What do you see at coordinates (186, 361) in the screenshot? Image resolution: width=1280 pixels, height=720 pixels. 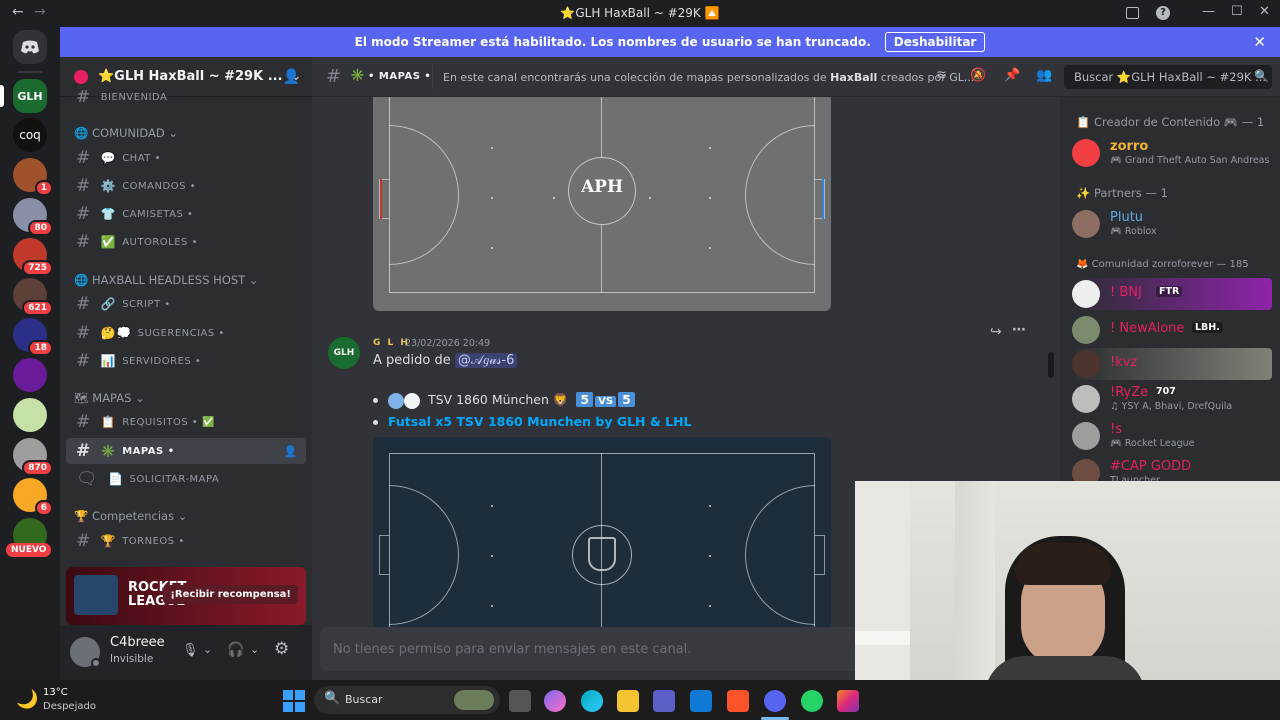 I see `channel-servidores: # 📊 SERVIDORES •` at bounding box center [186, 361].